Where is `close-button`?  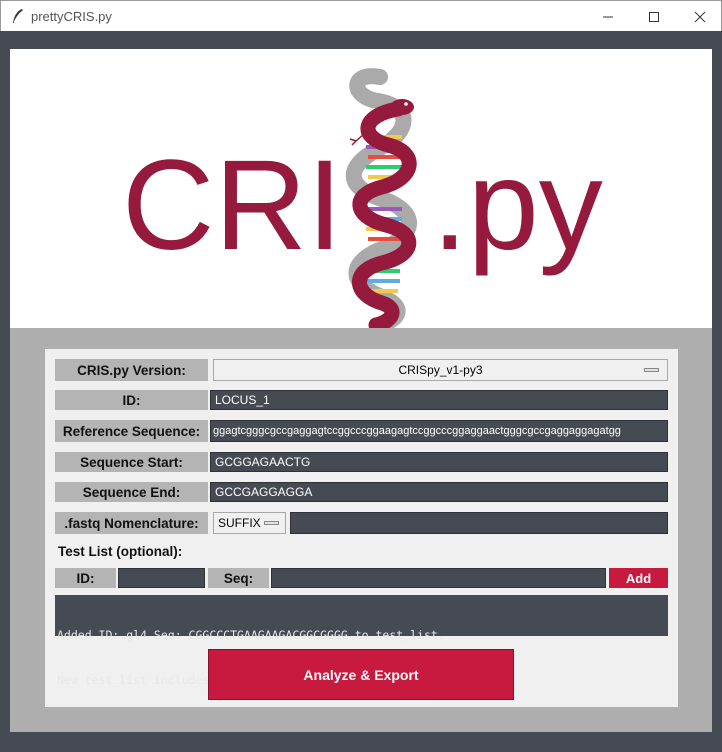
close-button is located at coordinates (699, 16).